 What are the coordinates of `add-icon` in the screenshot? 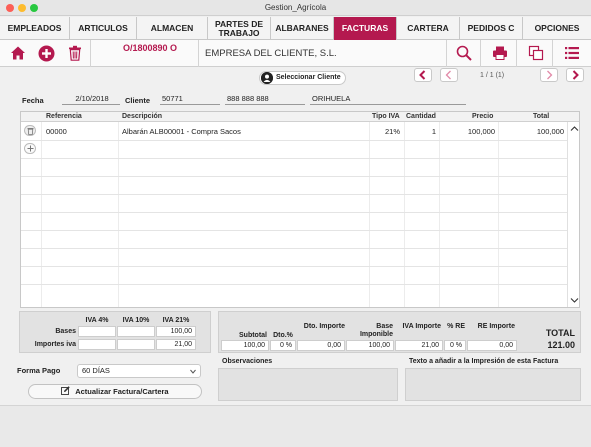 It's located at (46, 53).